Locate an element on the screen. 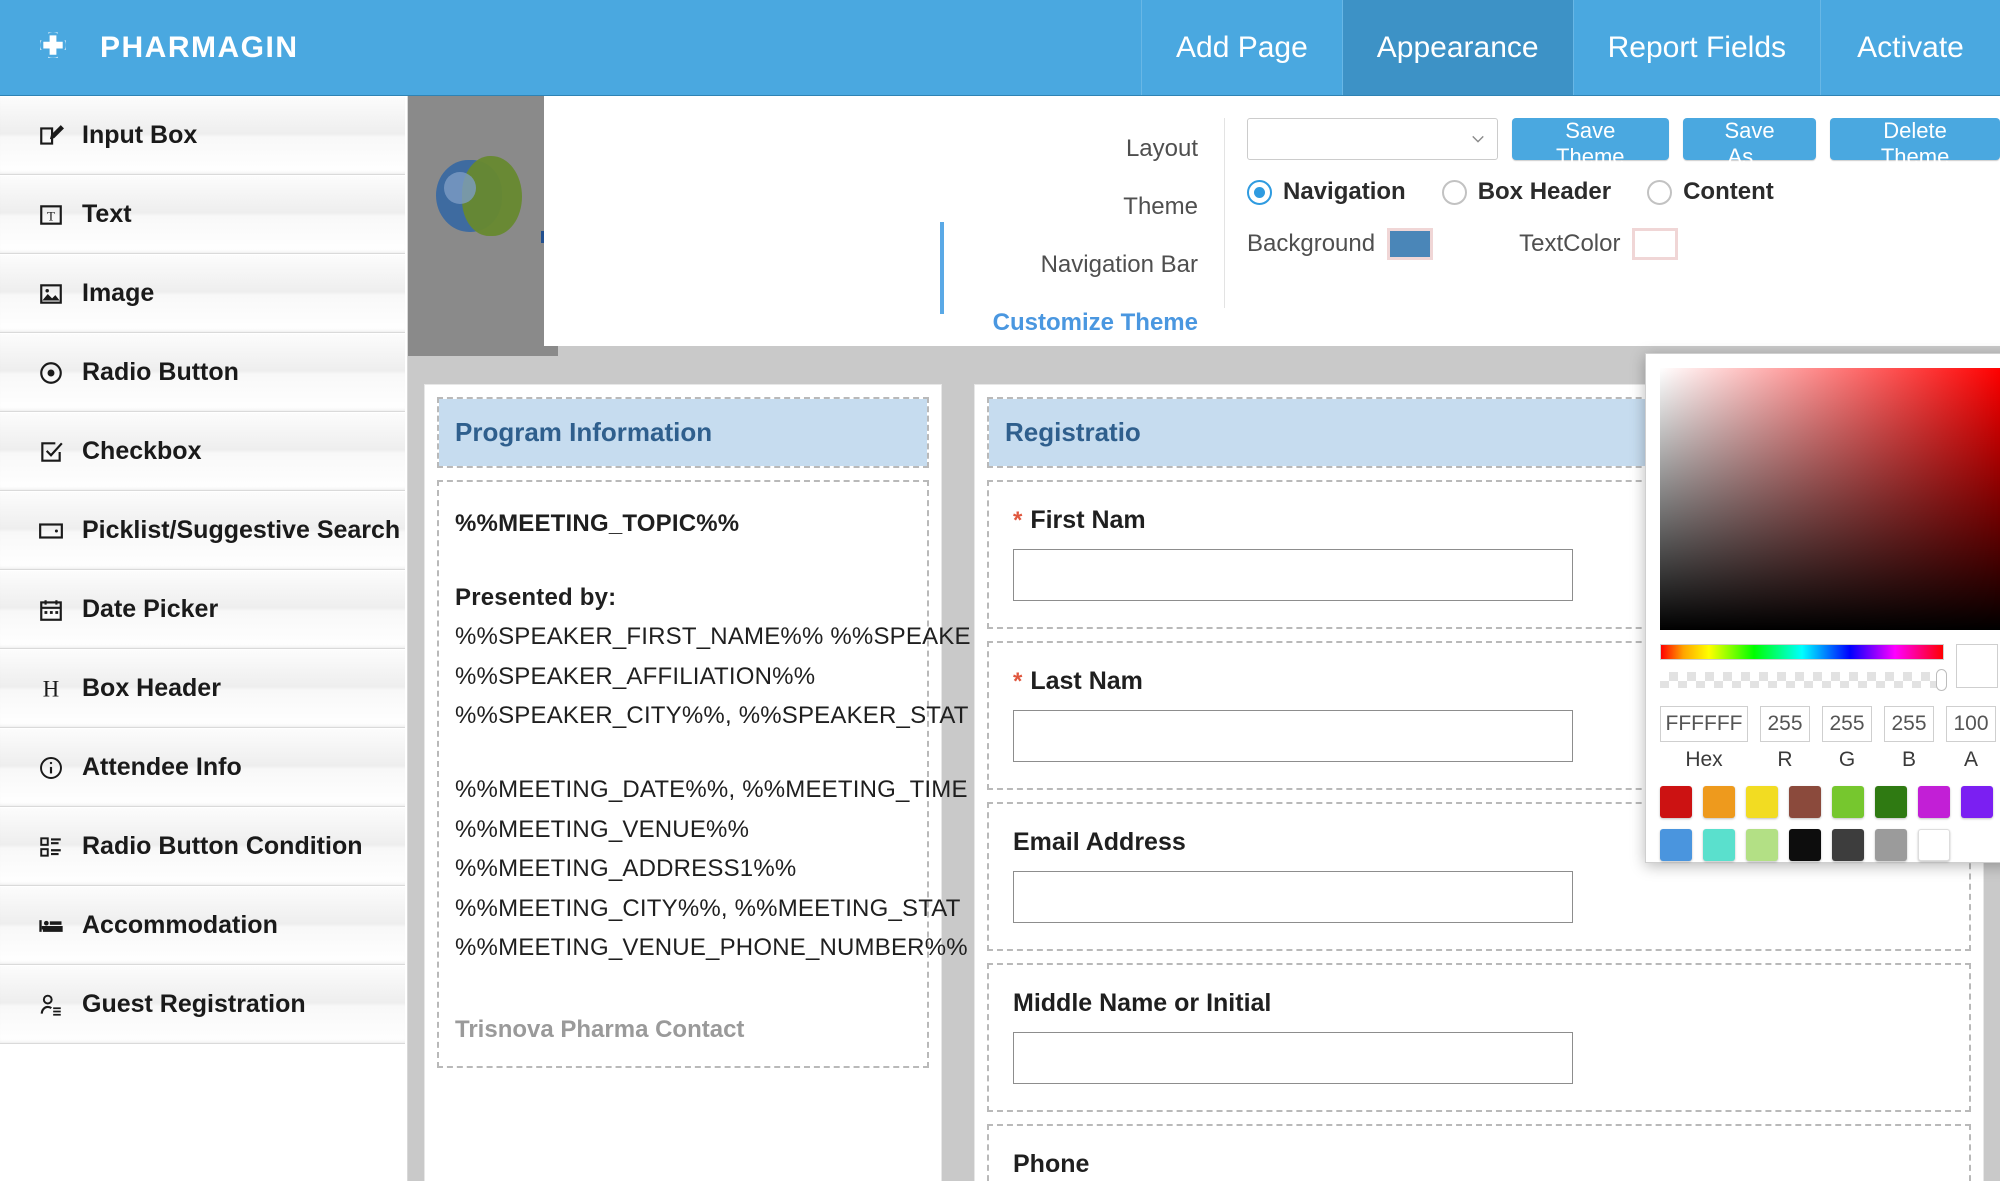  green-input-label: G is located at coordinates (1847, 759).